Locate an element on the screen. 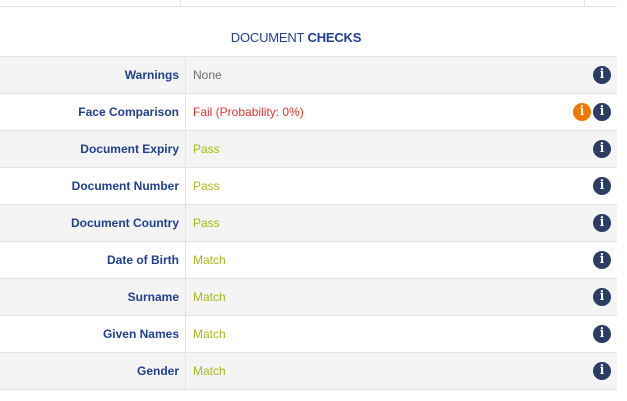 This screenshot has width=627, height=401. table-row: Warnings None i is located at coordinates (308, 75).